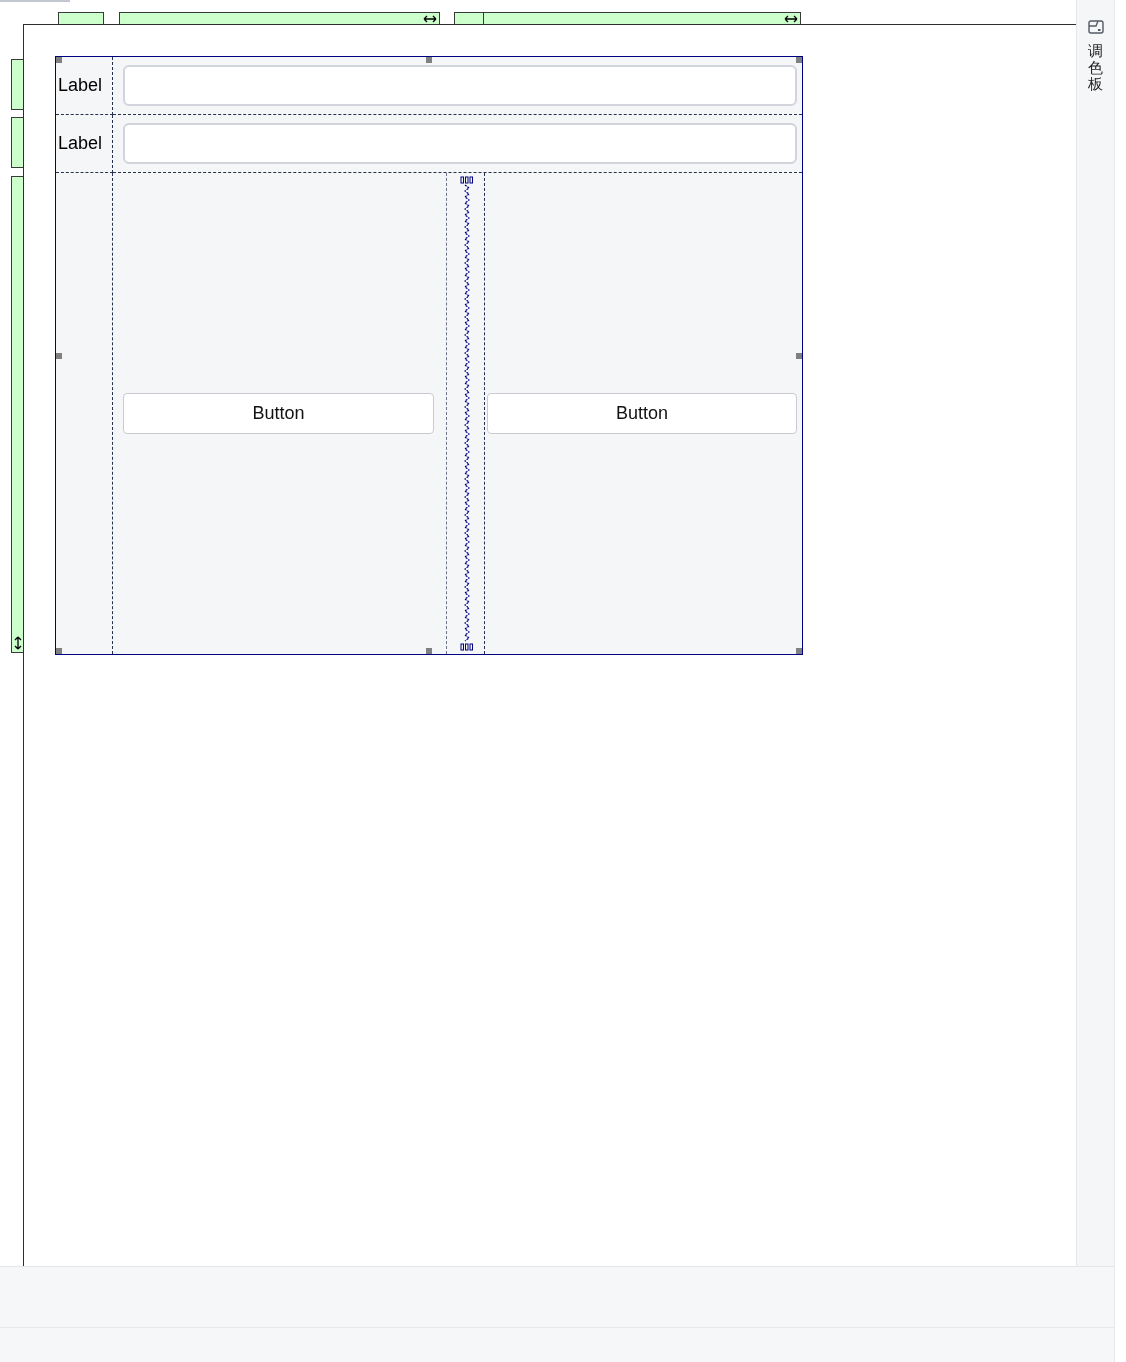  Describe the element at coordinates (1095, 27) in the screenshot. I see `window-icon` at that location.